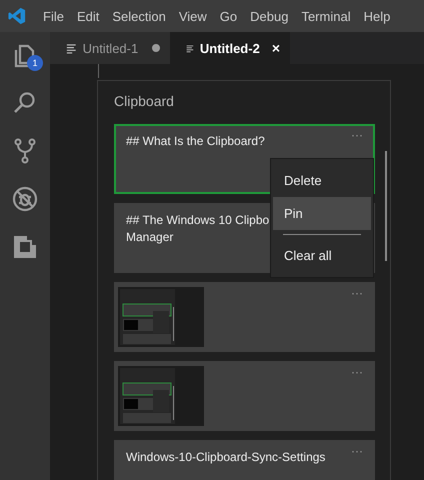 Image resolution: width=424 pixels, height=480 pixels. Describe the element at coordinates (276, 48) in the screenshot. I see `close-button: ×` at that location.